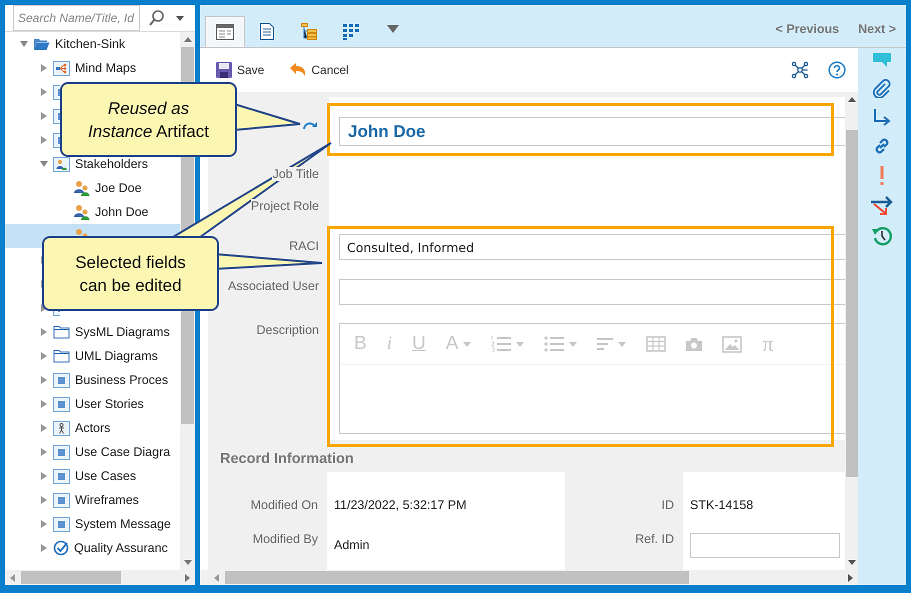 The height and width of the screenshot is (593, 911). What do you see at coordinates (273, 286) in the screenshot?
I see `field-label: Associated User` at bounding box center [273, 286].